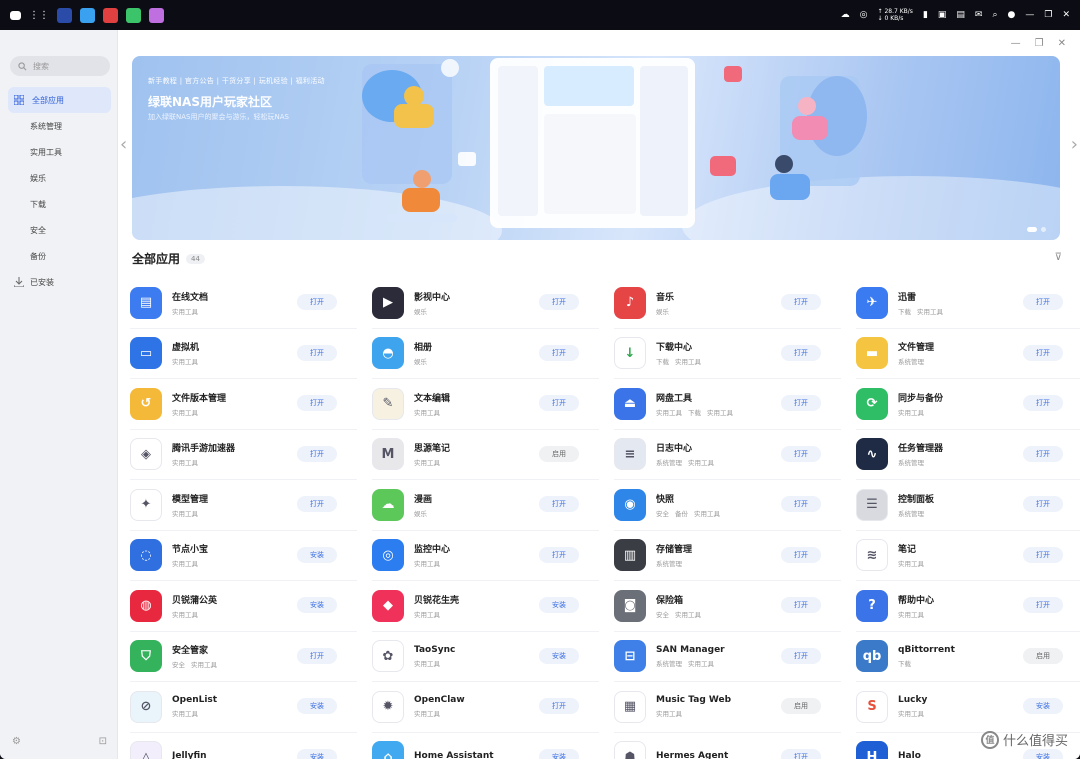  I want to click on banner-next-icon: ›, so click(1074, 144).